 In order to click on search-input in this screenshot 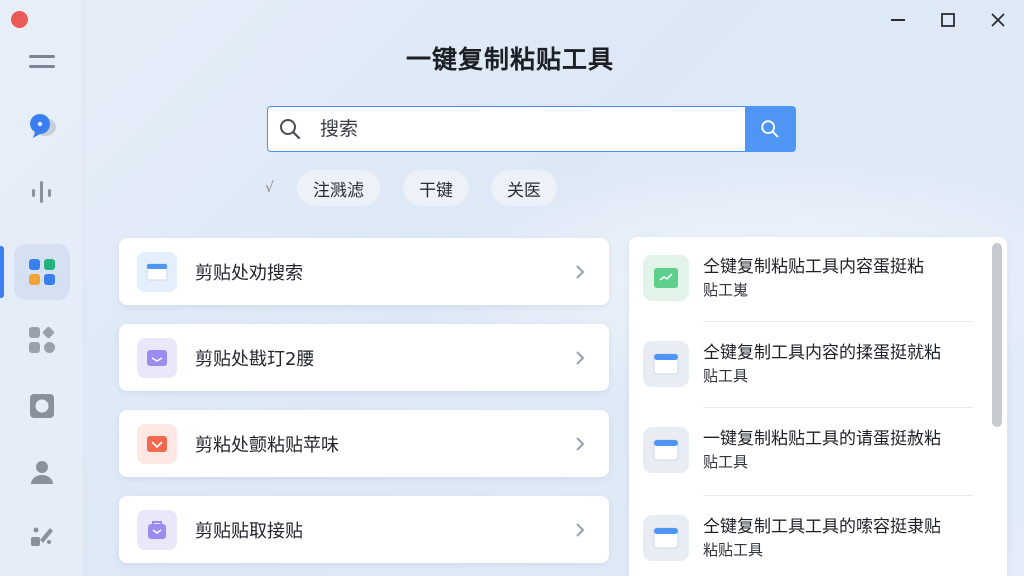, I will do `click(528, 129)`.